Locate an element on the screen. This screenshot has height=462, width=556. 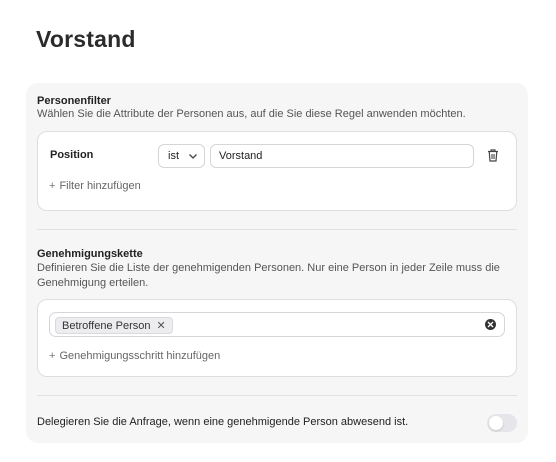
add-filter-label: Filter hinzufügen is located at coordinates (100, 186).